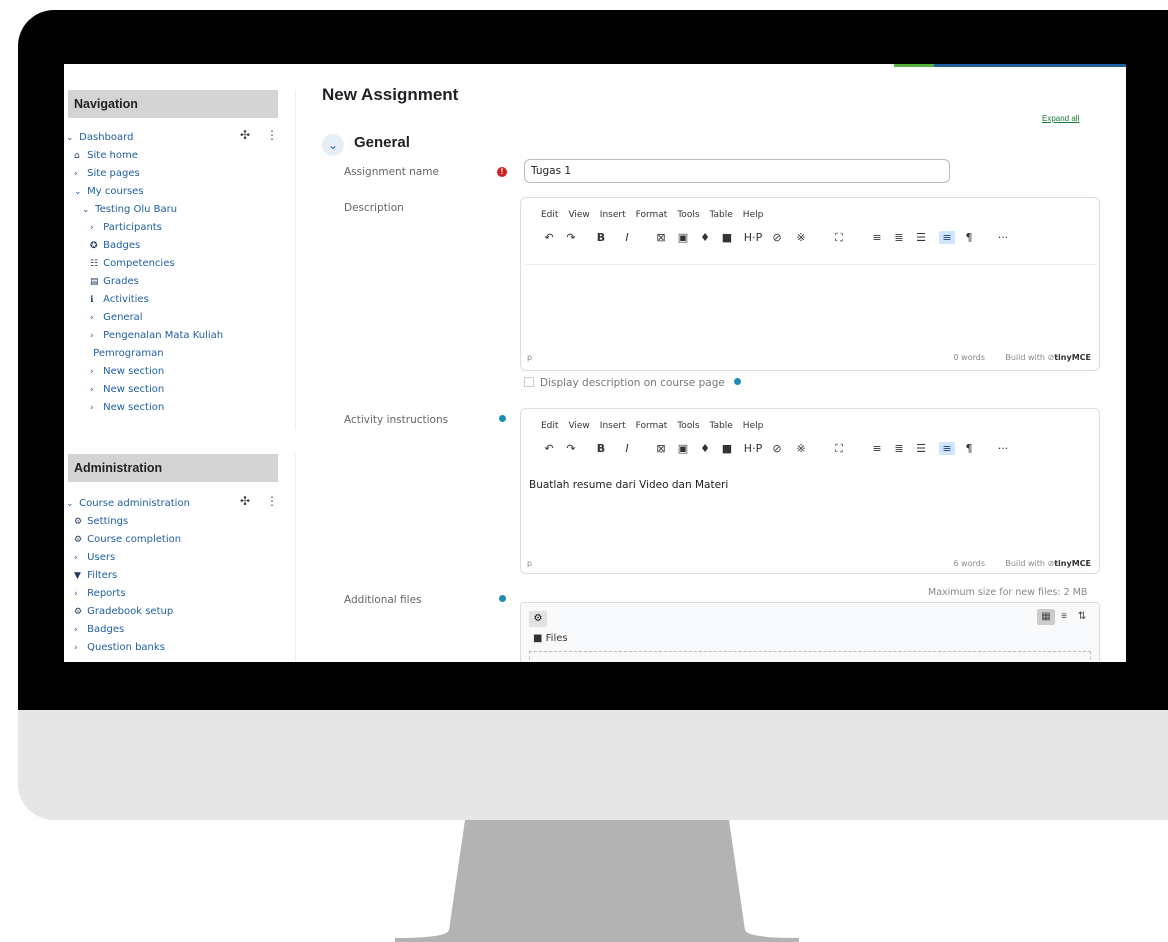  I want to click on tree-item: ⌄ Dashboard, so click(99, 141).